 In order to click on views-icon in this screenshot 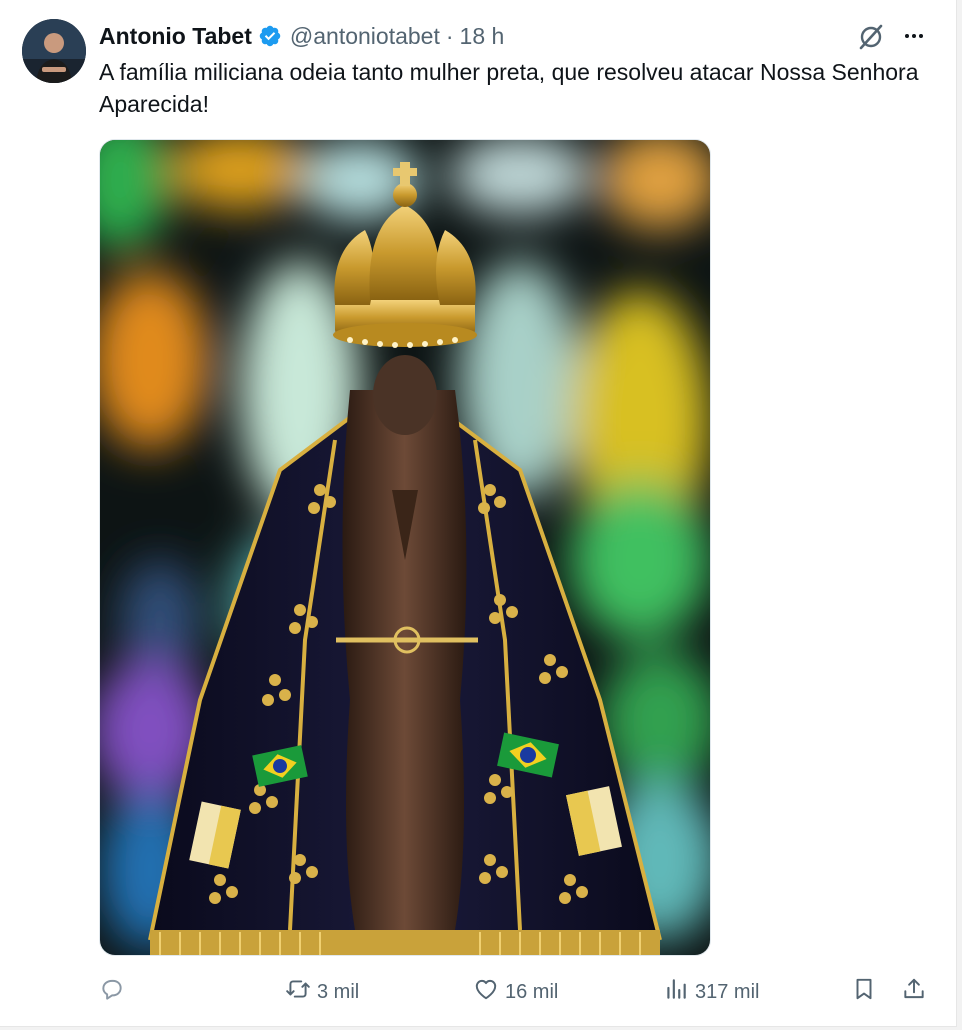, I will do `click(676, 992)`.